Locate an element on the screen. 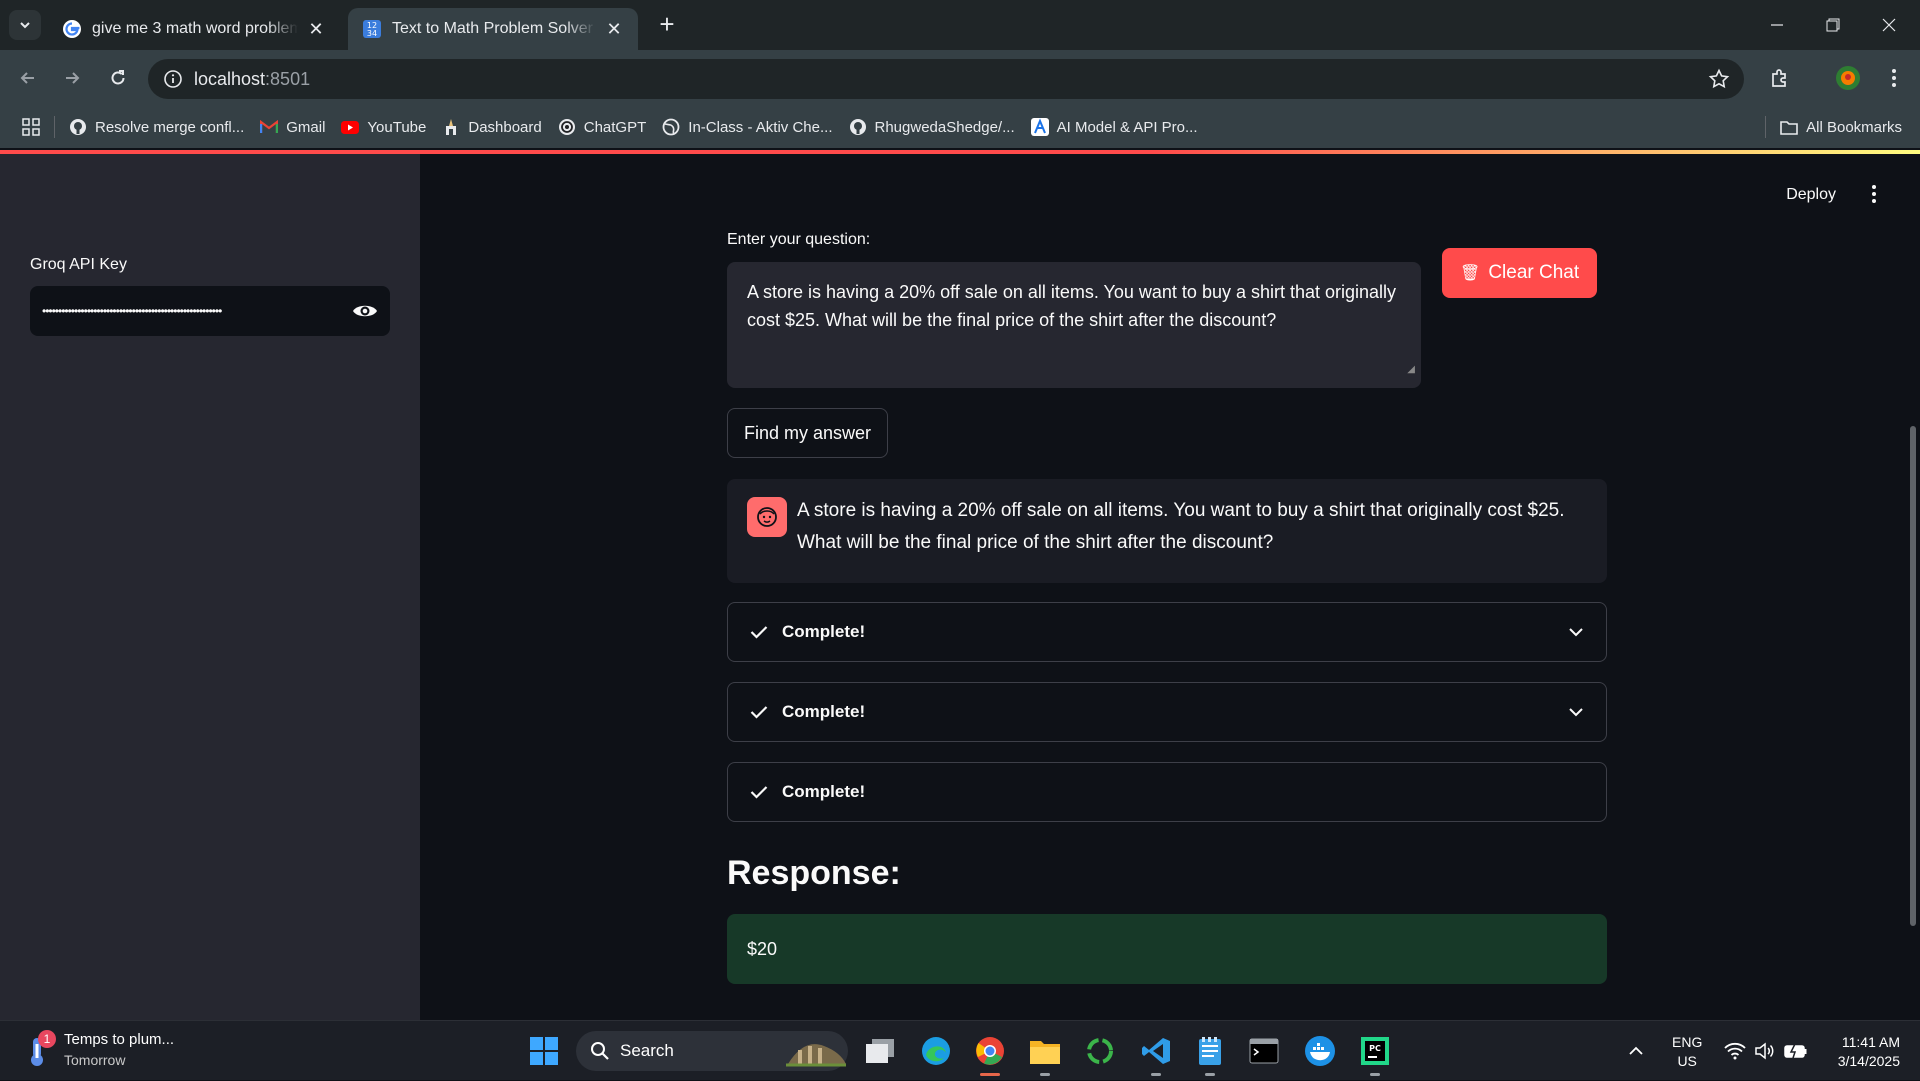 This screenshot has height=1081, width=1920. docker-icon is located at coordinates (1320, 1051).